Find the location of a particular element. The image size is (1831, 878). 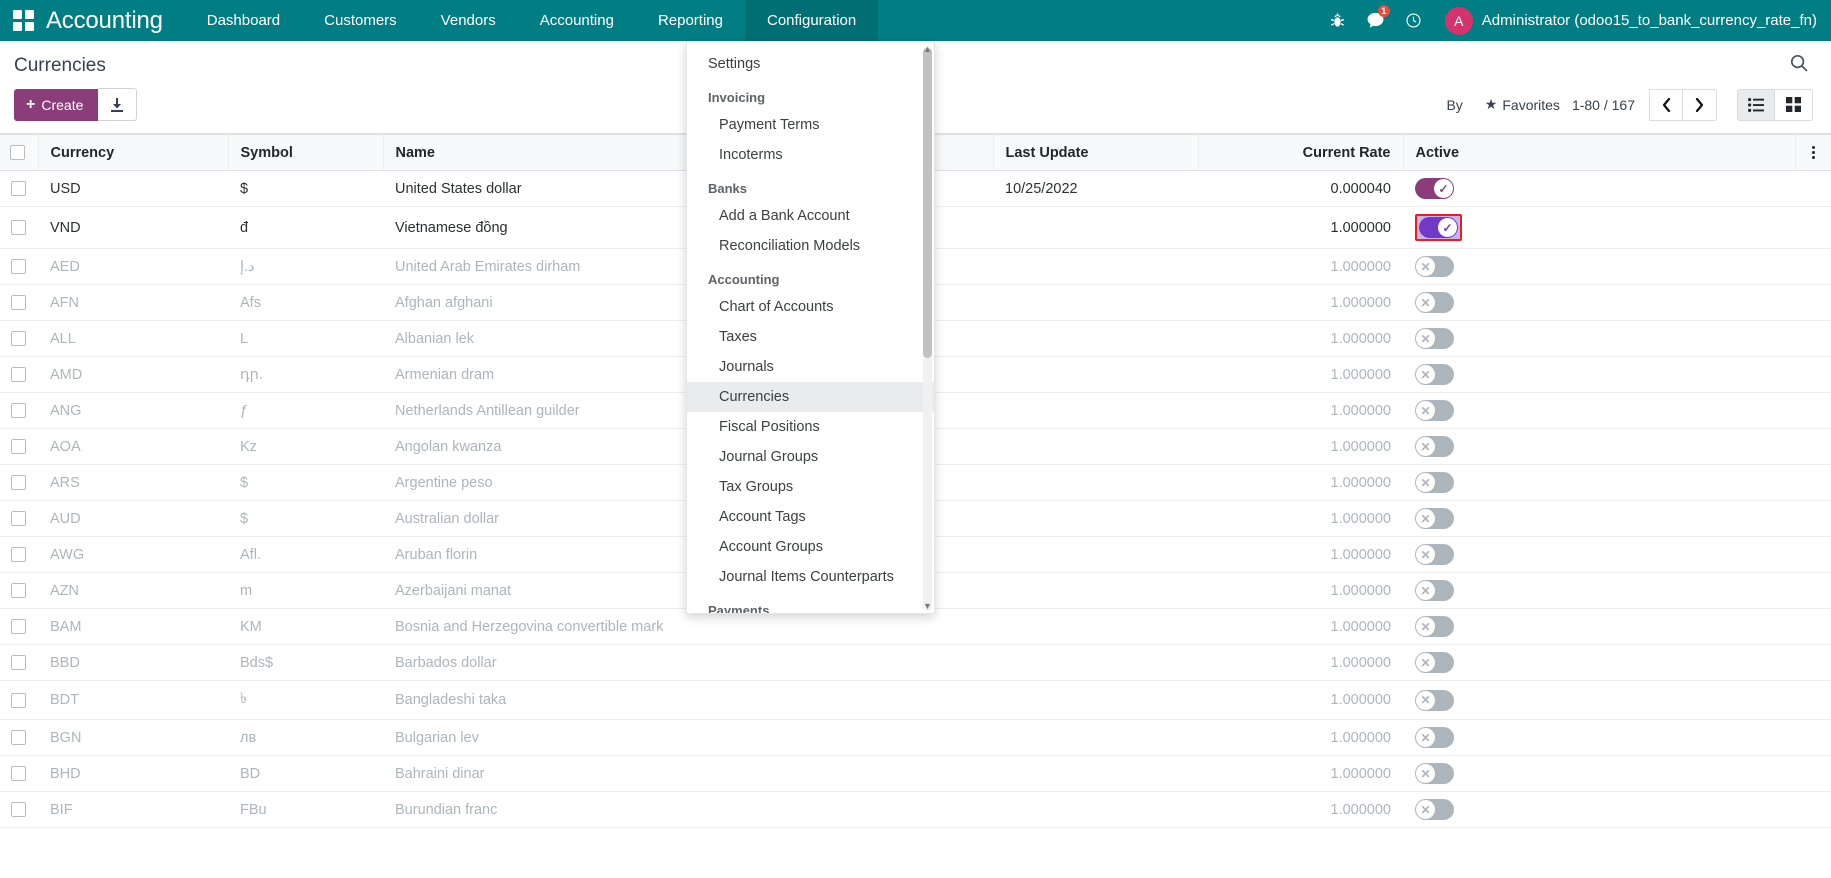

import-download-icon is located at coordinates (118, 104).